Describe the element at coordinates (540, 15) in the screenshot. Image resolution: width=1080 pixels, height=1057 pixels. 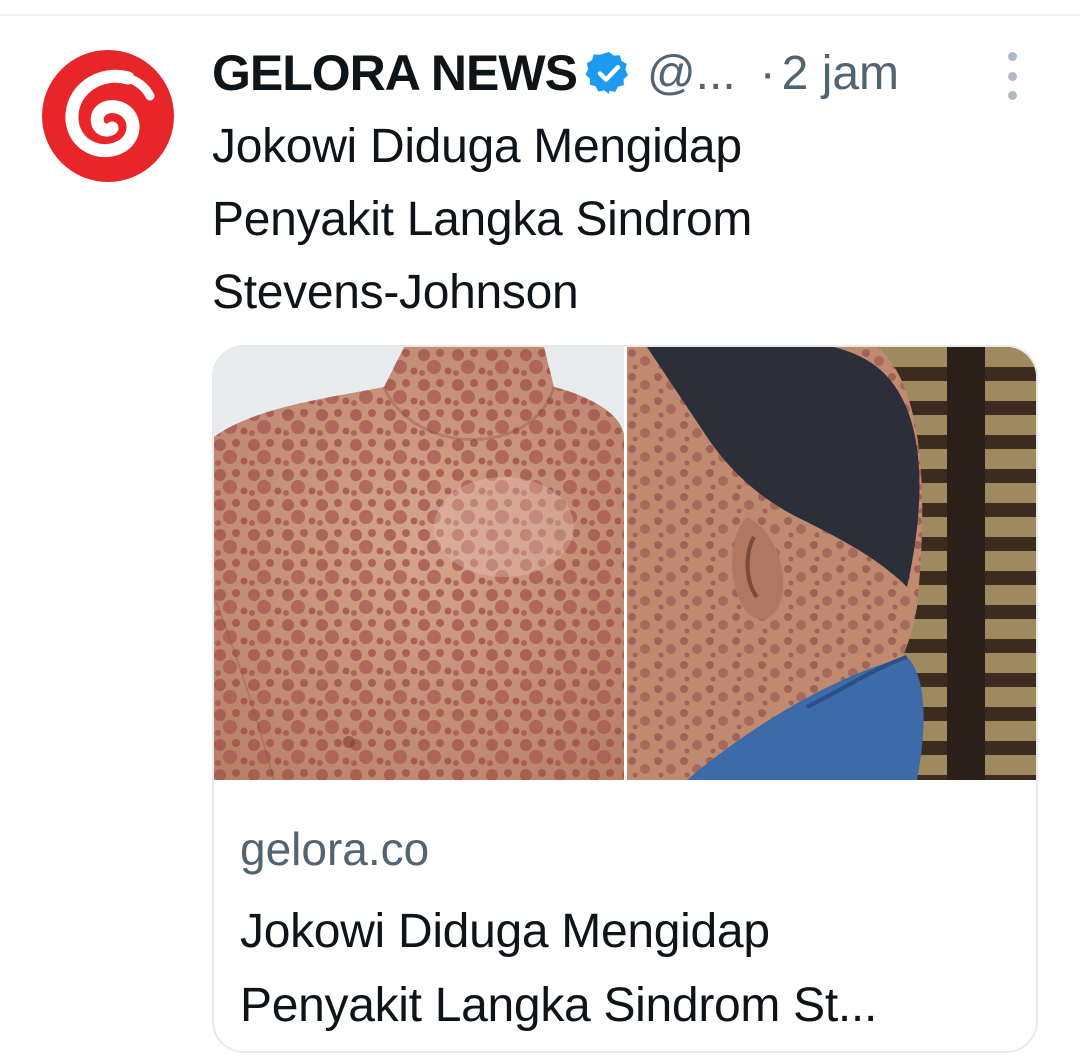
I see `divider` at that location.